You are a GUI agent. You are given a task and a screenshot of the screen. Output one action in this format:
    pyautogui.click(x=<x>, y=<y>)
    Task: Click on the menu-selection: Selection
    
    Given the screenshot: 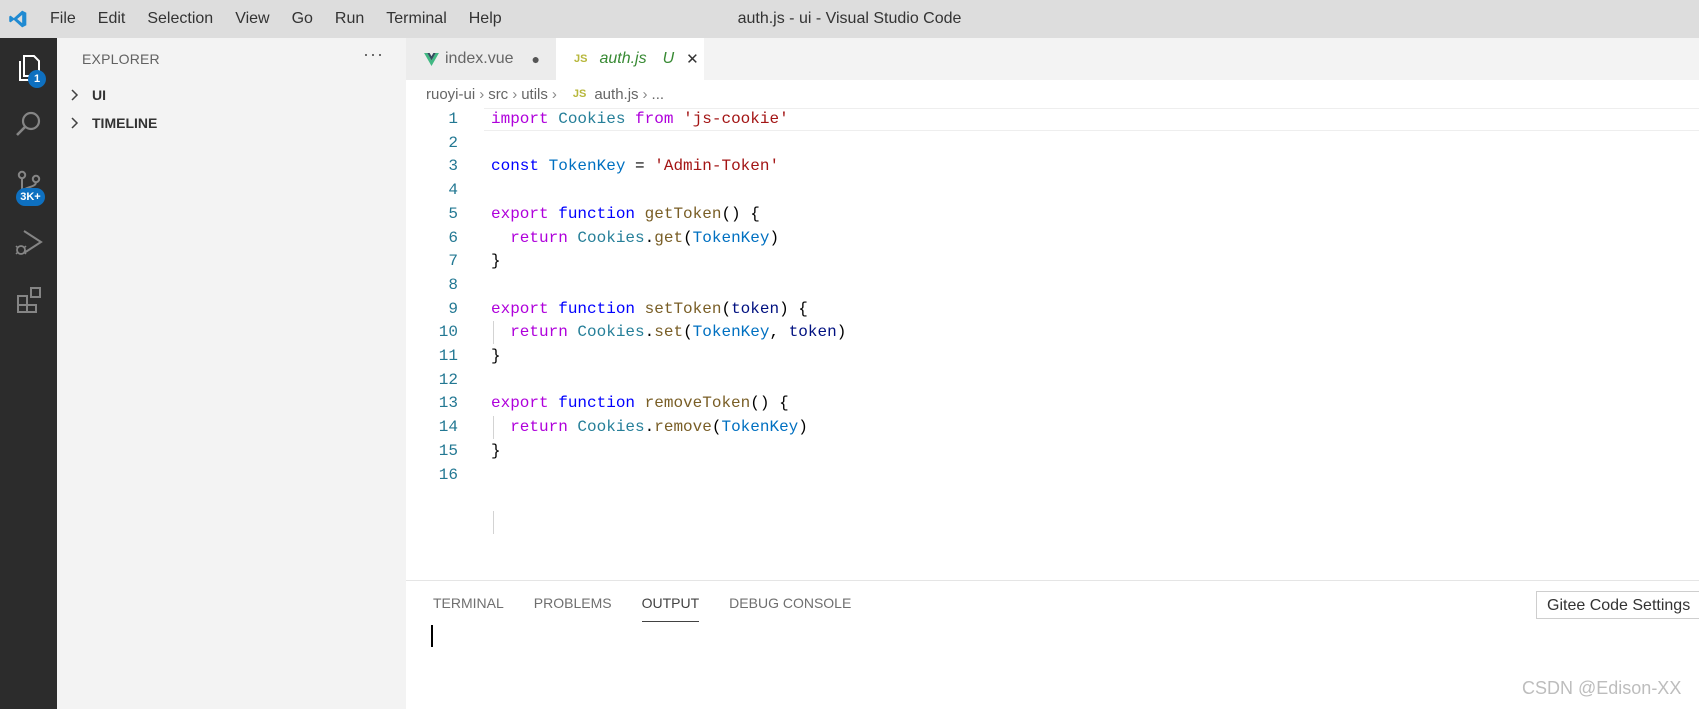 What is the action you would take?
    pyautogui.click(x=180, y=19)
    